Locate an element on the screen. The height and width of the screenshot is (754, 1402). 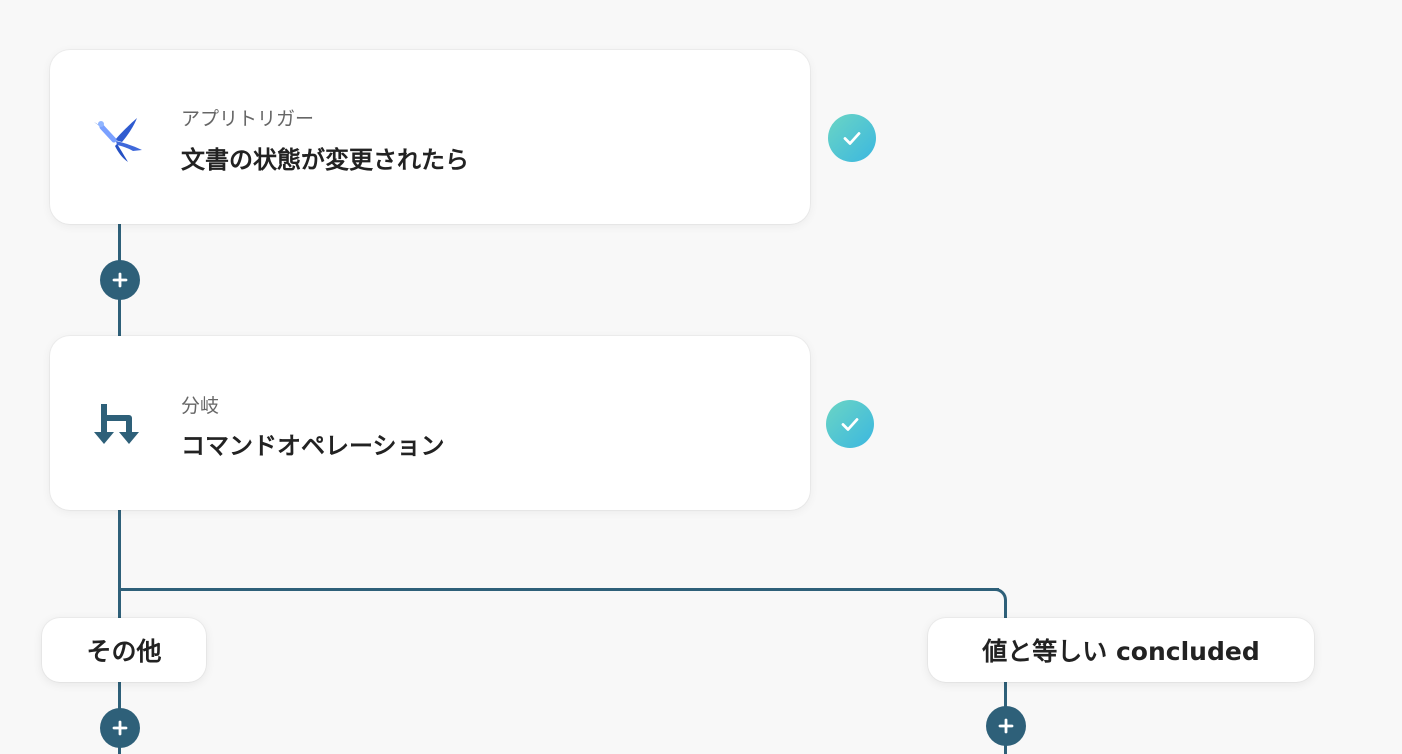
branch-connector-line is located at coordinates (558, 589).